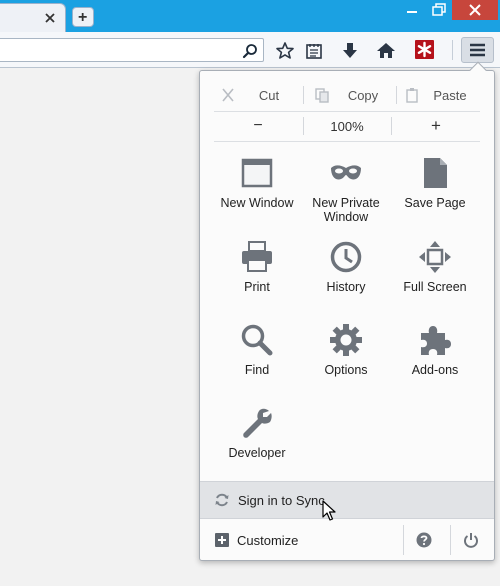  I want to click on minus-icon: −, so click(258, 125).